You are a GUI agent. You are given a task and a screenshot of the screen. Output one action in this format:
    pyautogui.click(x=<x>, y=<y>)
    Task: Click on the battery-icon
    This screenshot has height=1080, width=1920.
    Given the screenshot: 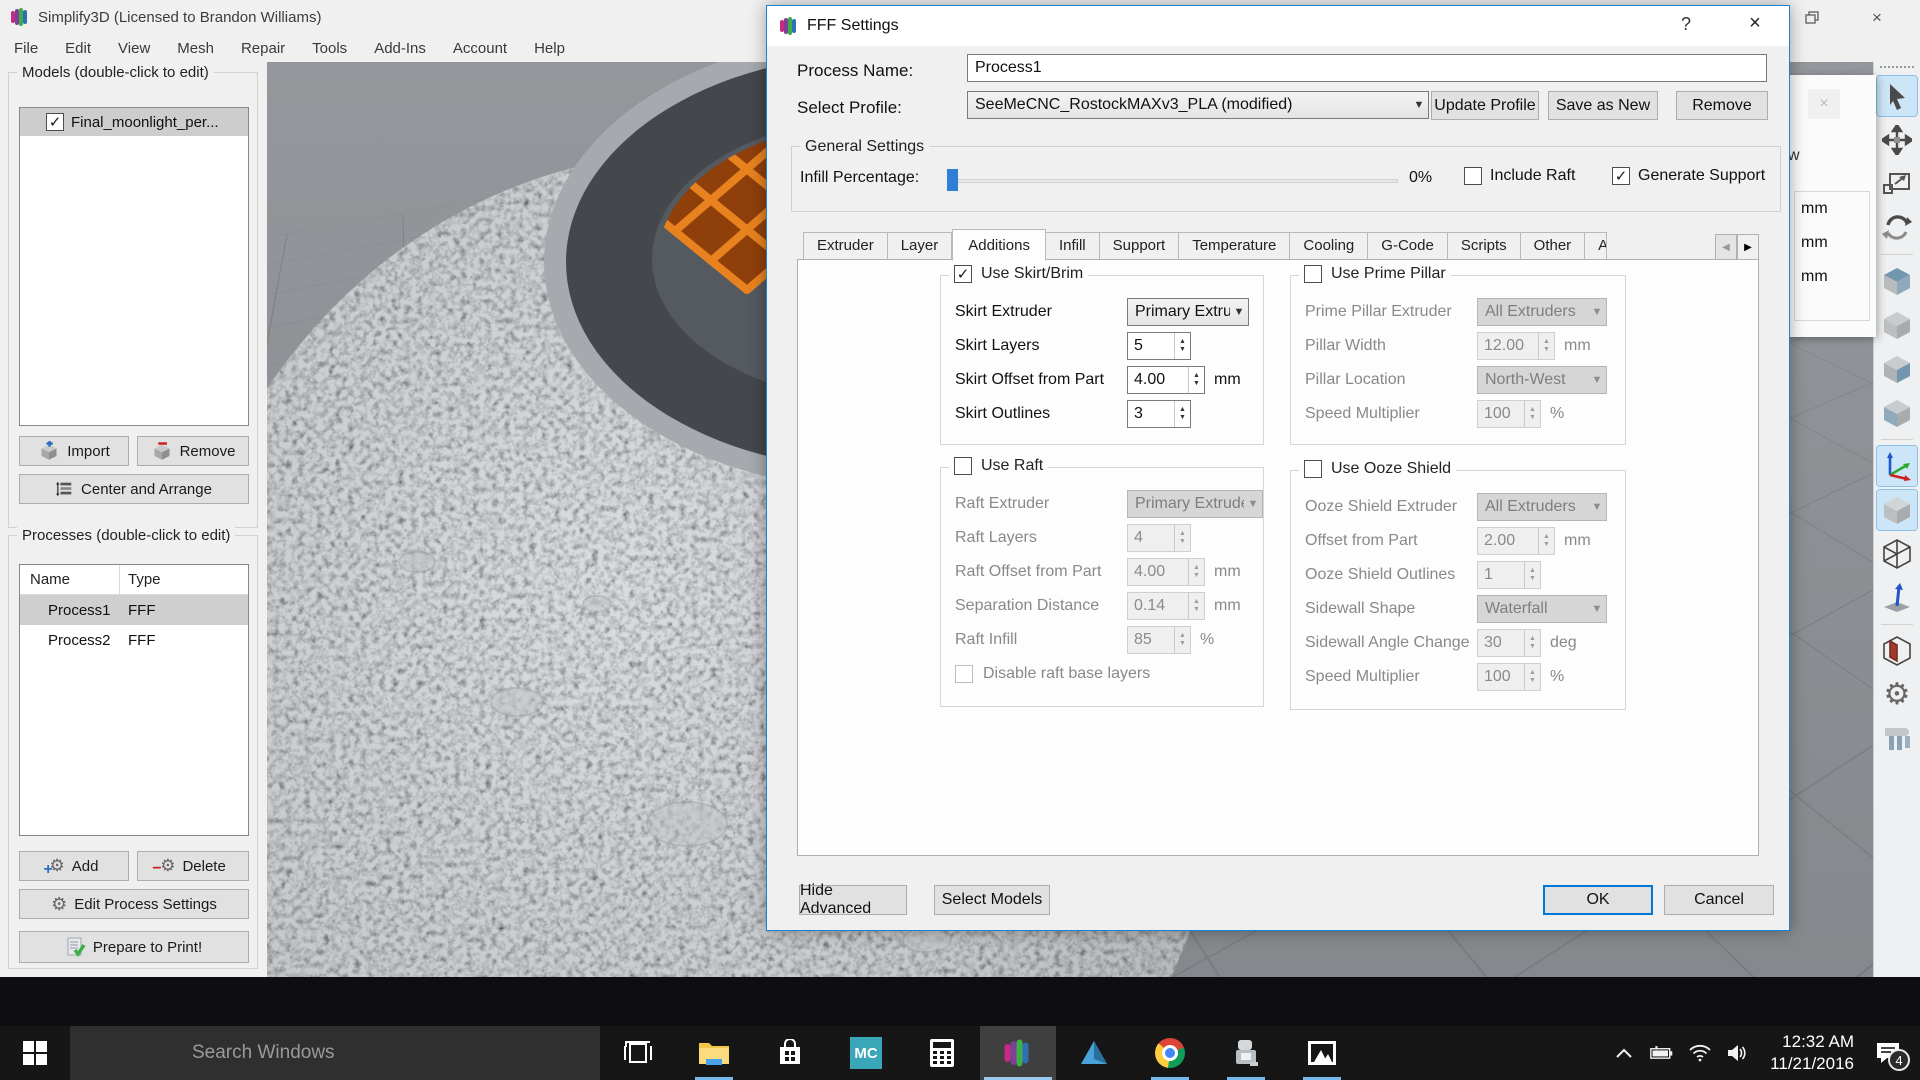 What is the action you would take?
    pyautogui.click(x=1662, y=1053)
    